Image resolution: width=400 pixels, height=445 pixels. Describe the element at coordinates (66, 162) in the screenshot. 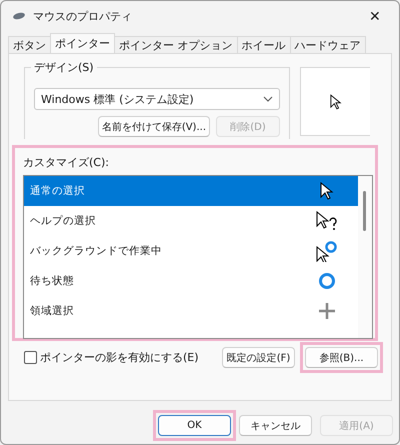

I see `customize-label: カスタマイズ(C):` at that location.